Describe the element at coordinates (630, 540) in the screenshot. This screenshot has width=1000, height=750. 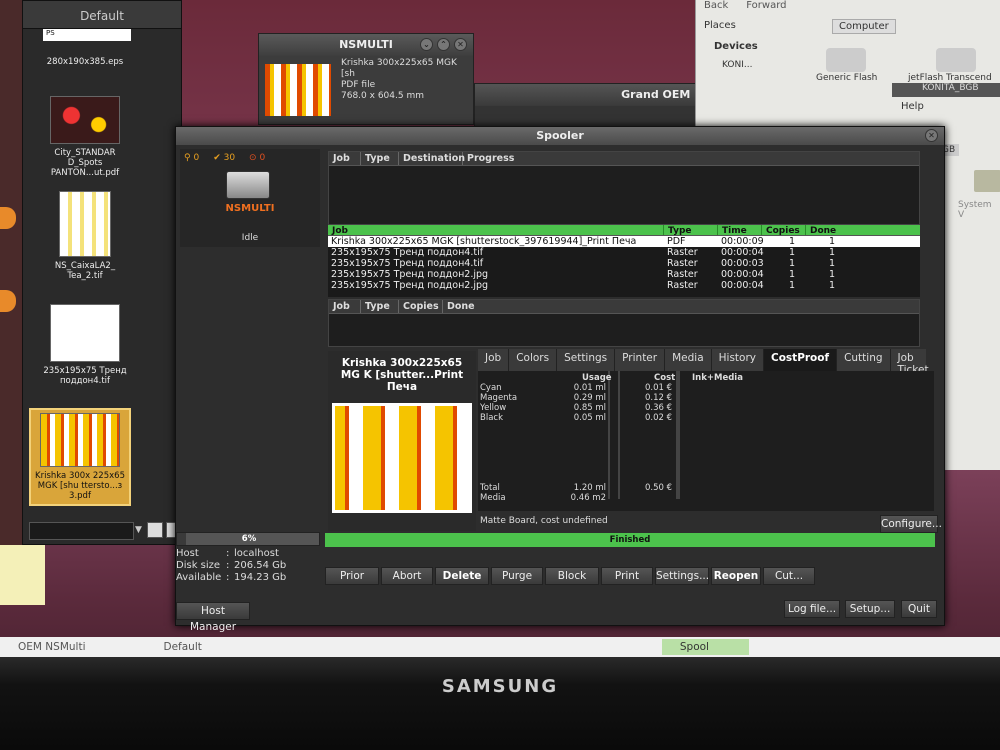
I see `status-bar: Finished` at that location.